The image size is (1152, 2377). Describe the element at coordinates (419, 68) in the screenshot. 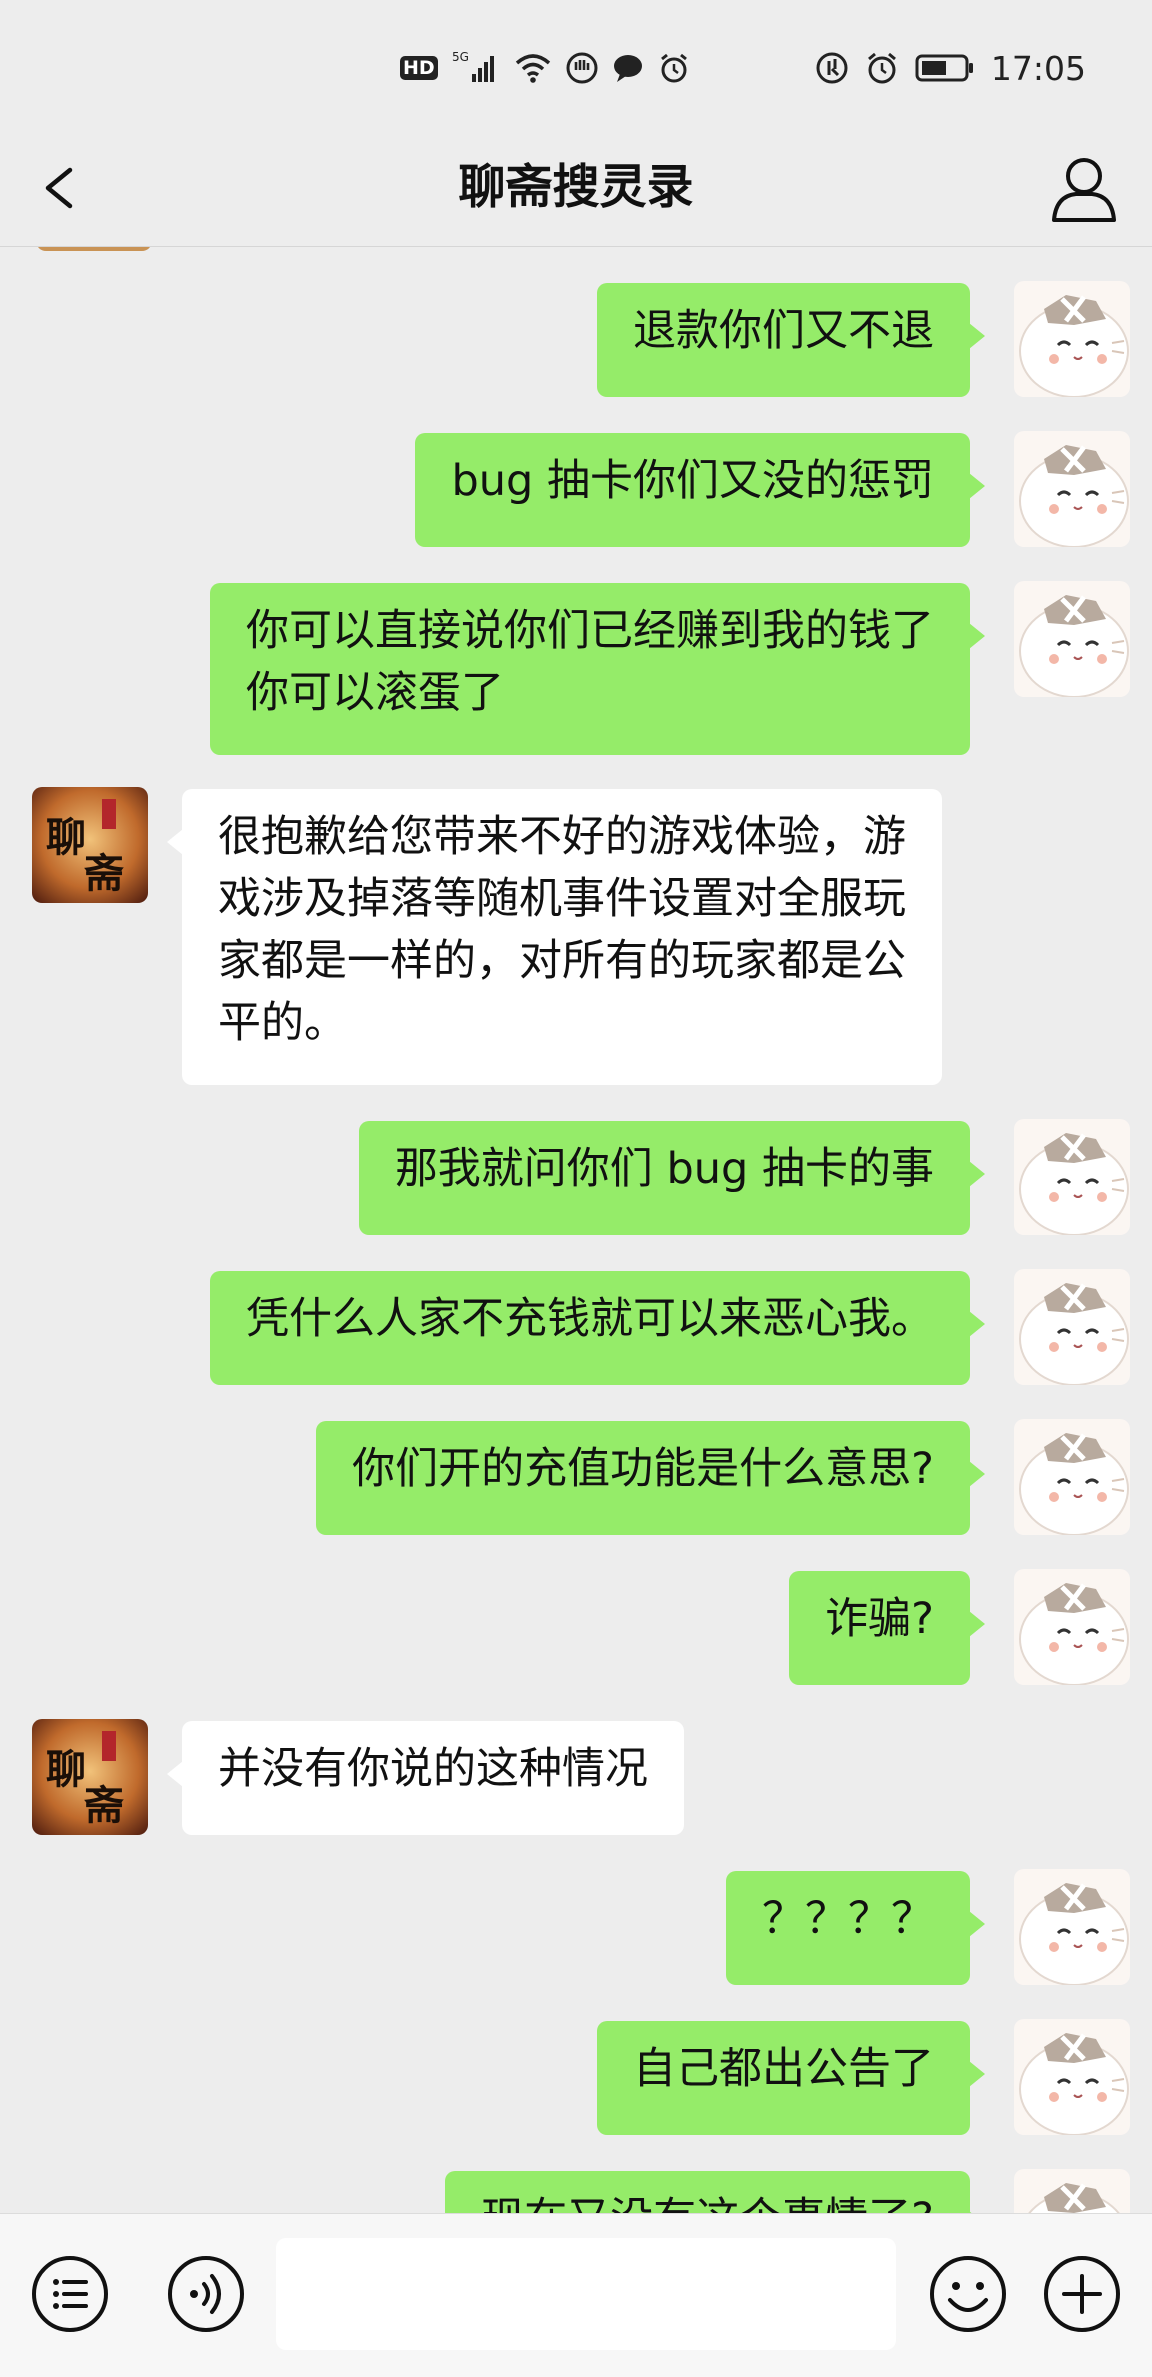

I see `hd-badge: HD` at that location.